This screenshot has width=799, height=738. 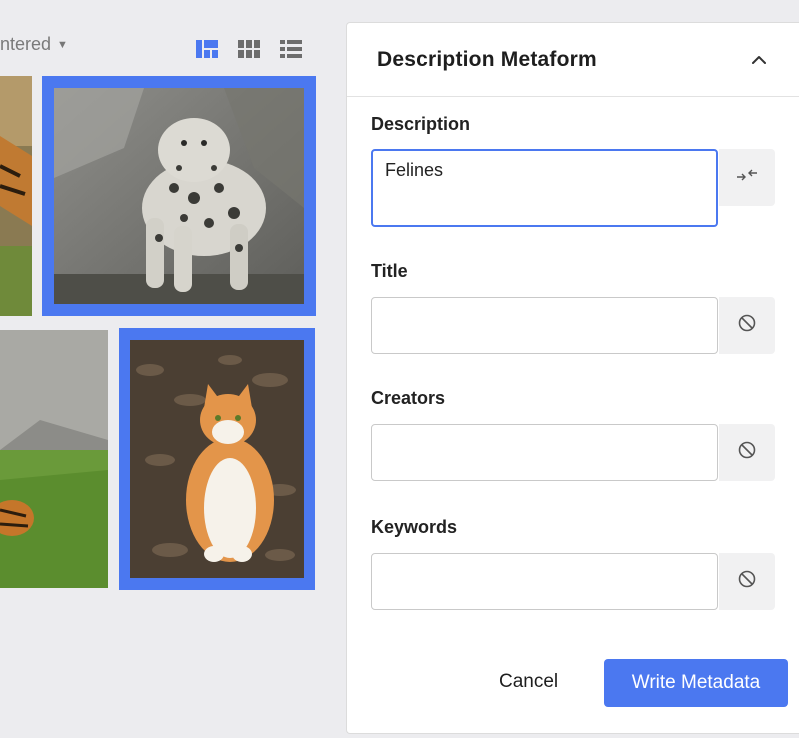 I want to click on view-mode-switcher, so click(x=249, y=49).